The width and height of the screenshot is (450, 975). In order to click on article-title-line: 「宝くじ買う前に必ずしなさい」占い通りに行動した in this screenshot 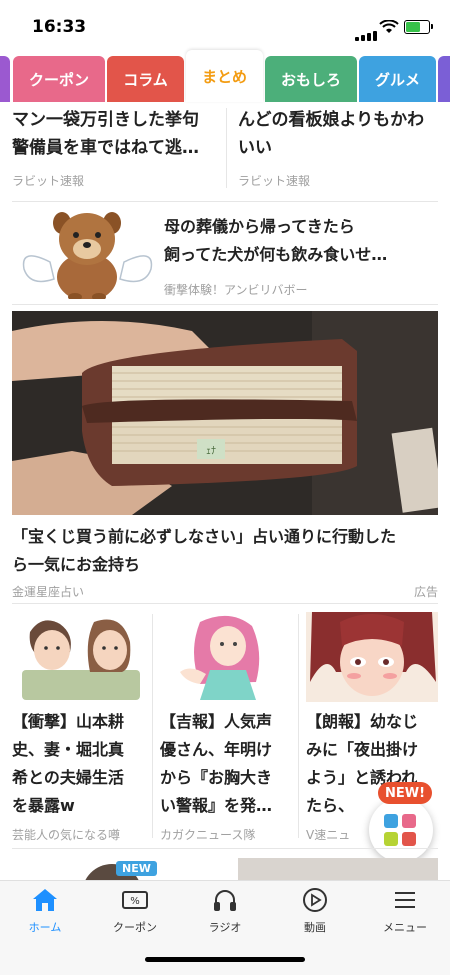, I will do `click(204, 536)`.